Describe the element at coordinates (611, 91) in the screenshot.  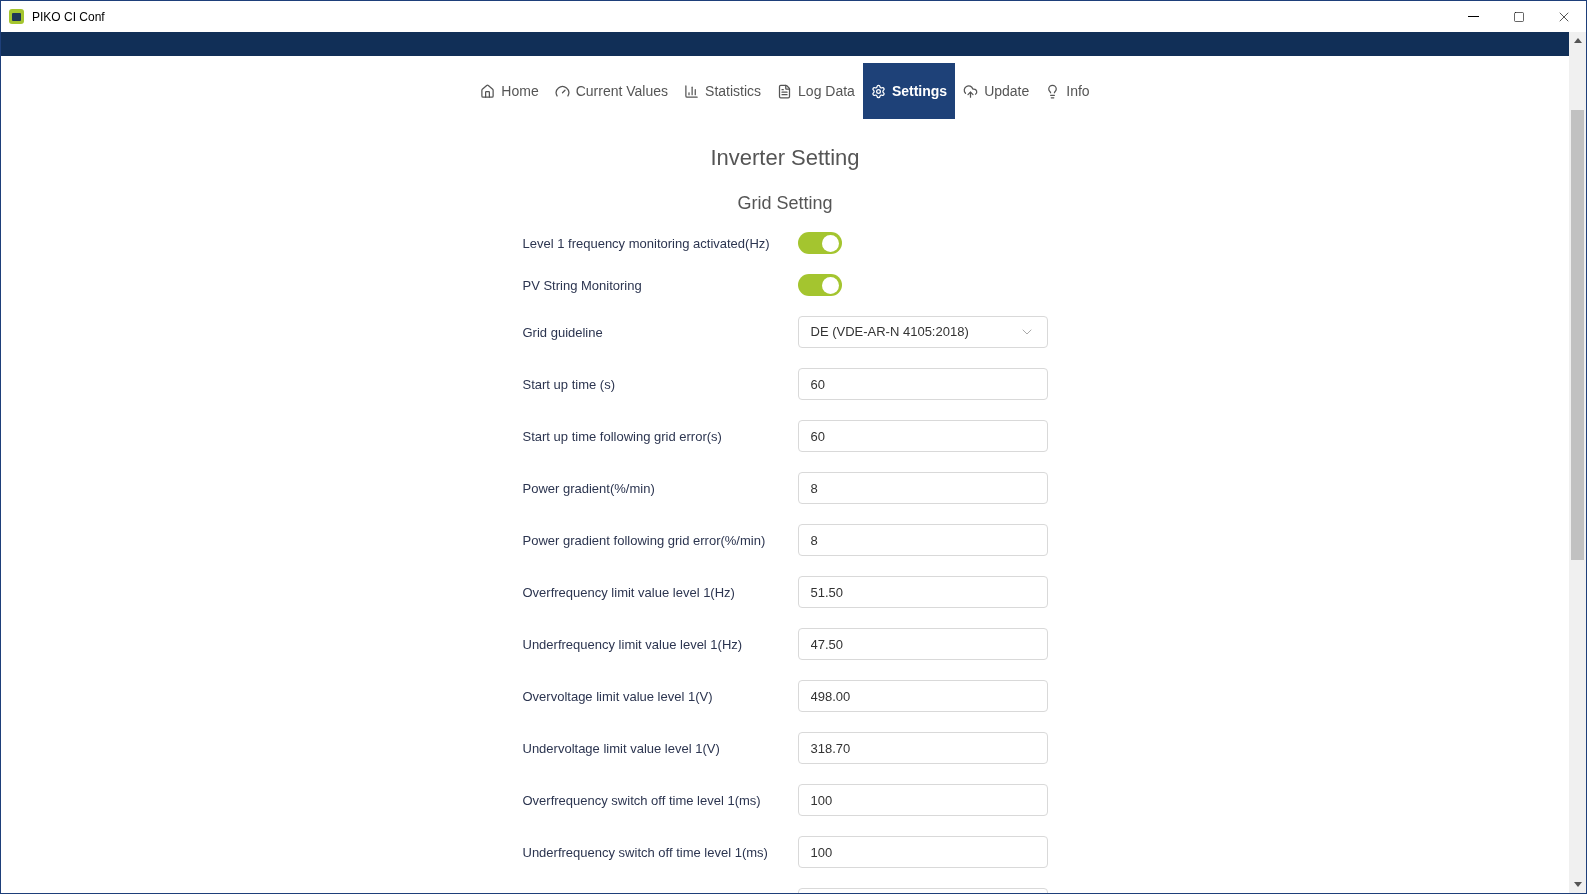
I see `nav-tab: Current Values` at that location.